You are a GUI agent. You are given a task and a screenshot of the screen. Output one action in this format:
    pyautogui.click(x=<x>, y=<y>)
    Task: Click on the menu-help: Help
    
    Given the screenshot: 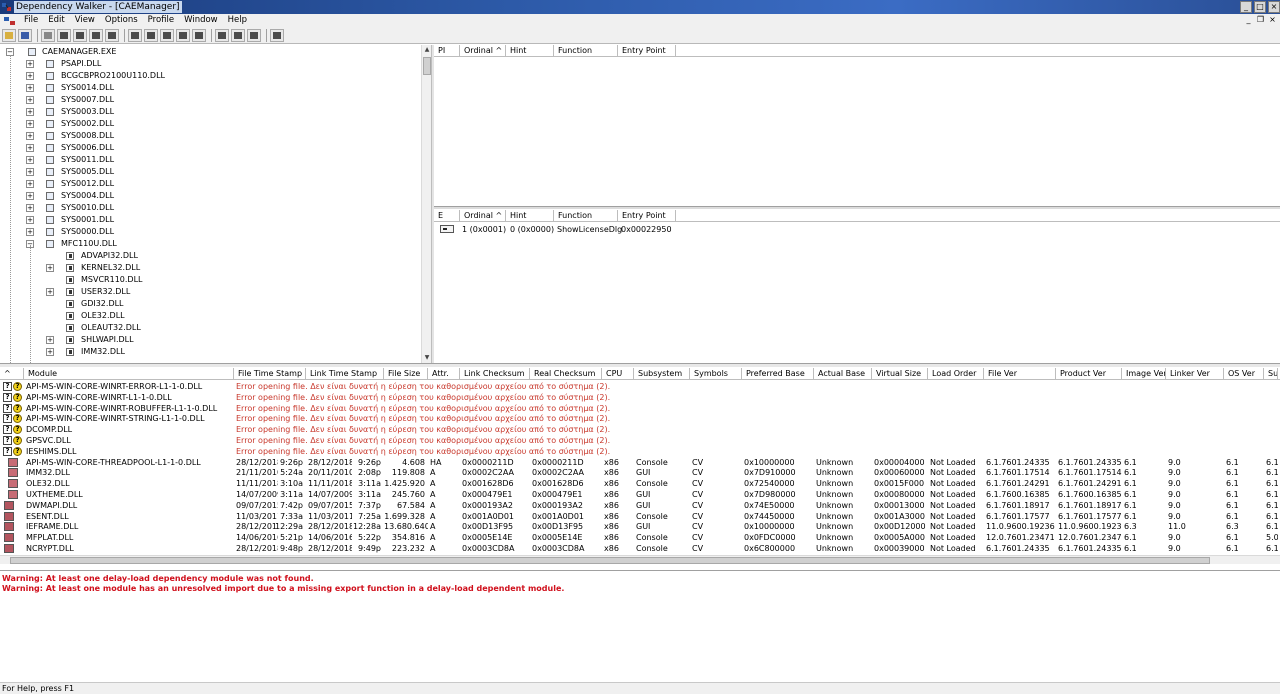 What is the action you would take?
    pyautogui.click(x=237, y=20)
    